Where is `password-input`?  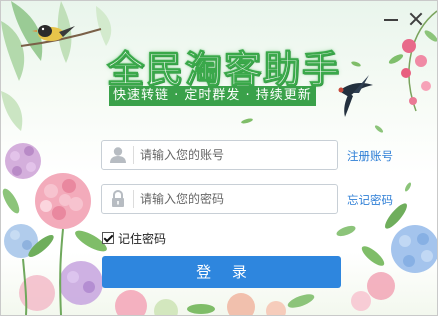
password-input is located at coordinates (235, 199).